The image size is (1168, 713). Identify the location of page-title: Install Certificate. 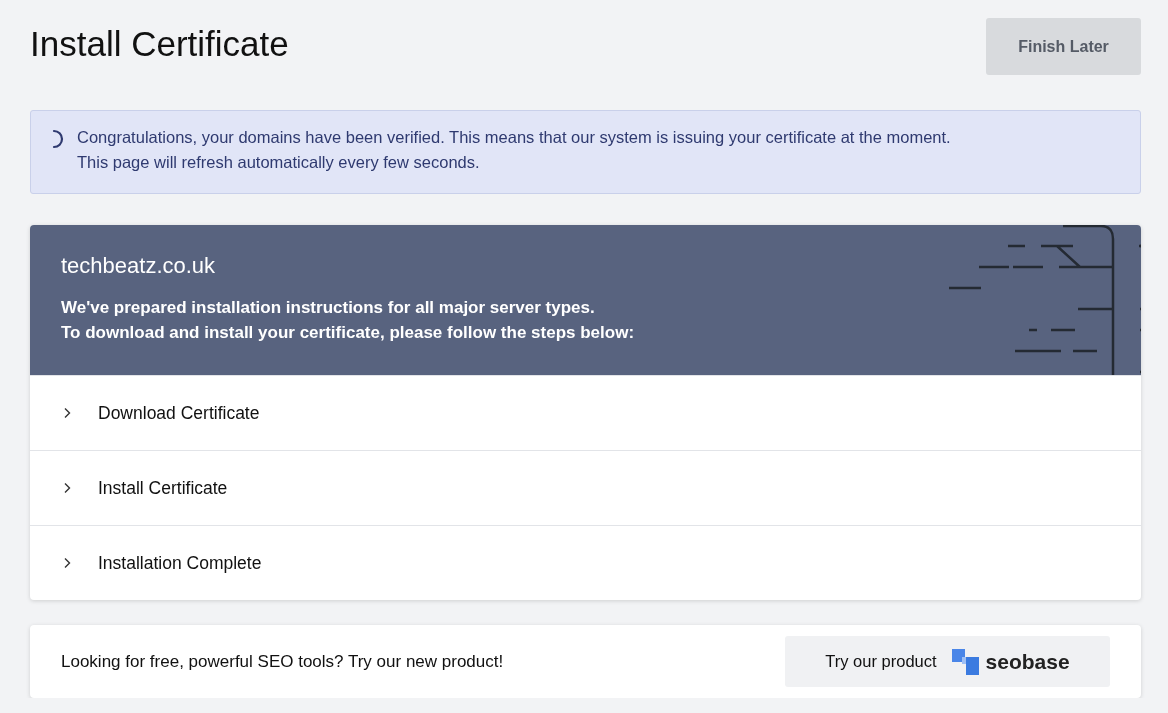
(159, 44).